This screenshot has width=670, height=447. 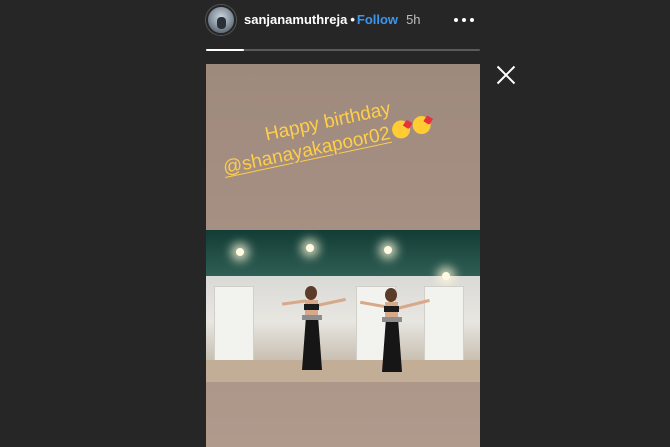 I want to click on story-meta: sanjanamuthreja • Follow 5h, so click(x=332, y=19).